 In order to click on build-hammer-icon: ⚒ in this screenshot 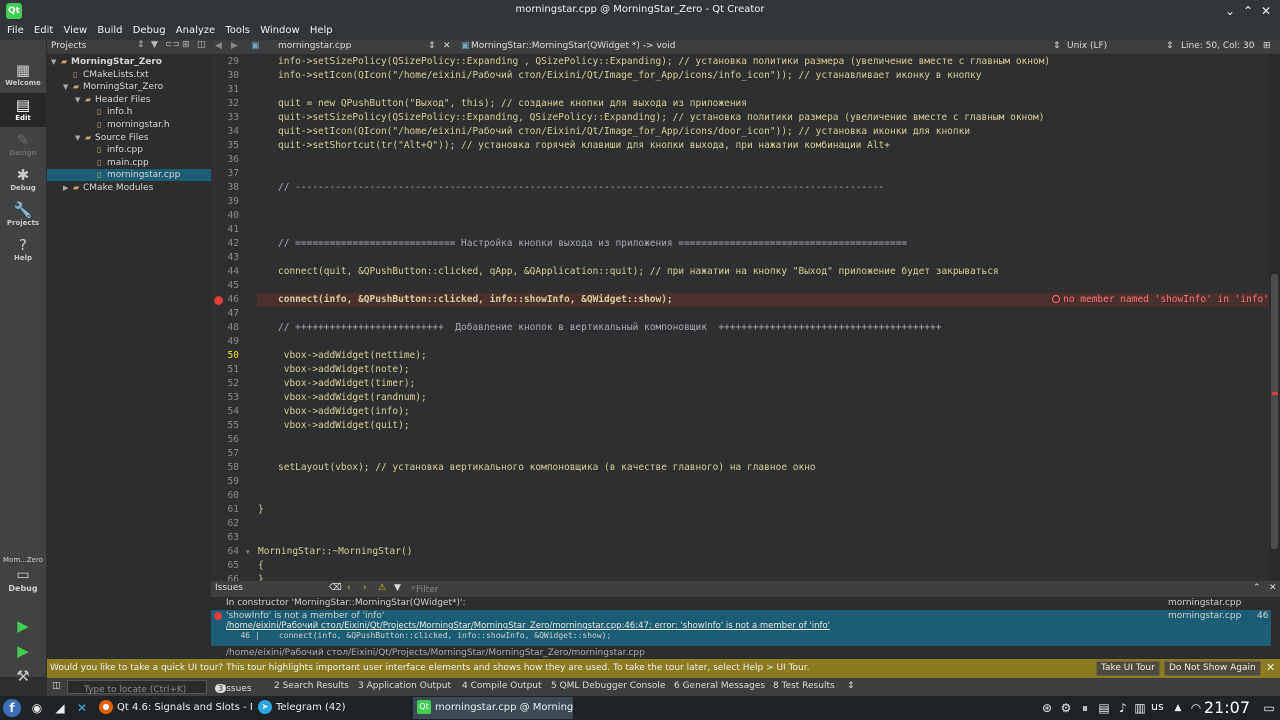, I will do `click(23, 676)`.